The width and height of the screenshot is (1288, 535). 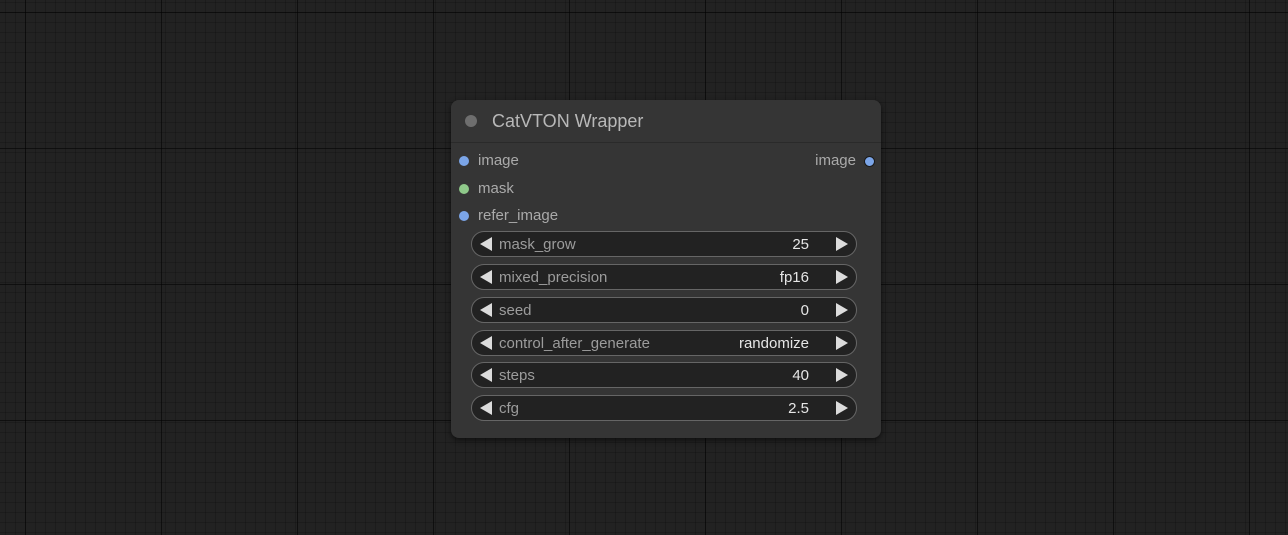 I want to click on widget-value: fp16, so click(x=794, y=277).